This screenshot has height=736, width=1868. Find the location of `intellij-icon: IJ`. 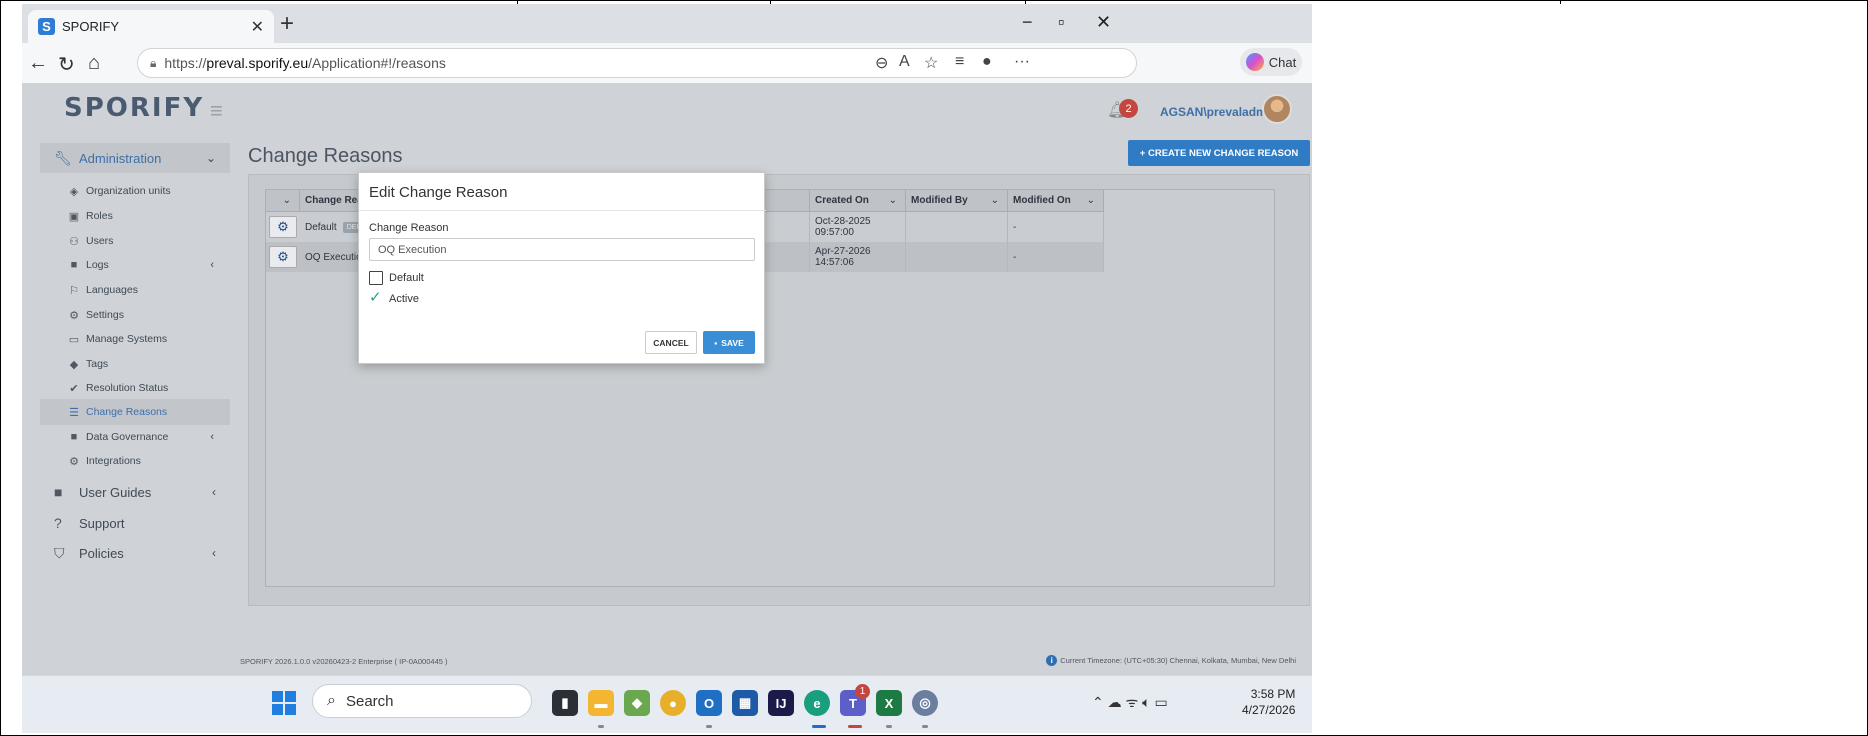

intellij-icon: IJ is located at coordinates (781, 703).